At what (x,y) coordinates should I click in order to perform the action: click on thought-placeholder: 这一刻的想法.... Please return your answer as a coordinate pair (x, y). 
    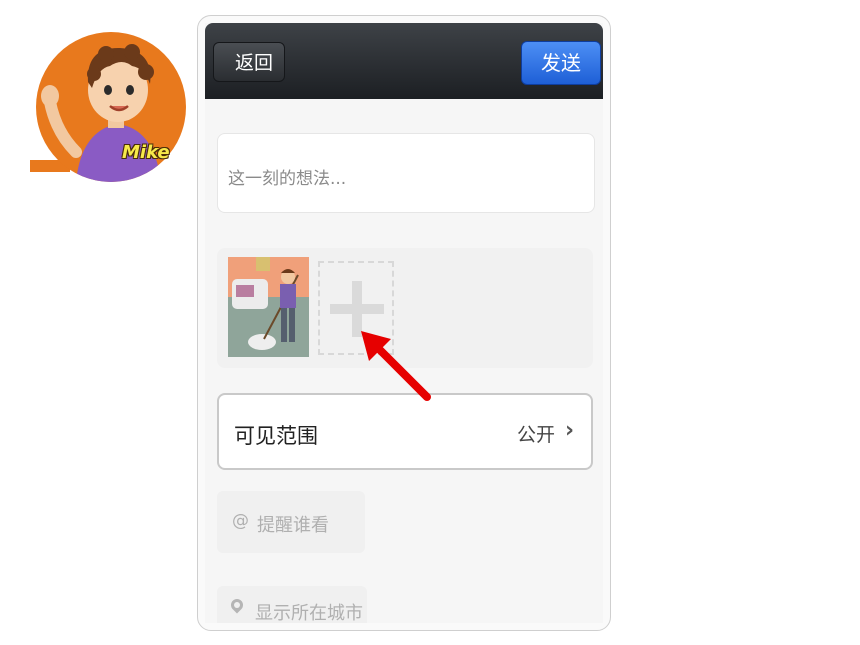
    Looking at the image, I should click on (287, 179).